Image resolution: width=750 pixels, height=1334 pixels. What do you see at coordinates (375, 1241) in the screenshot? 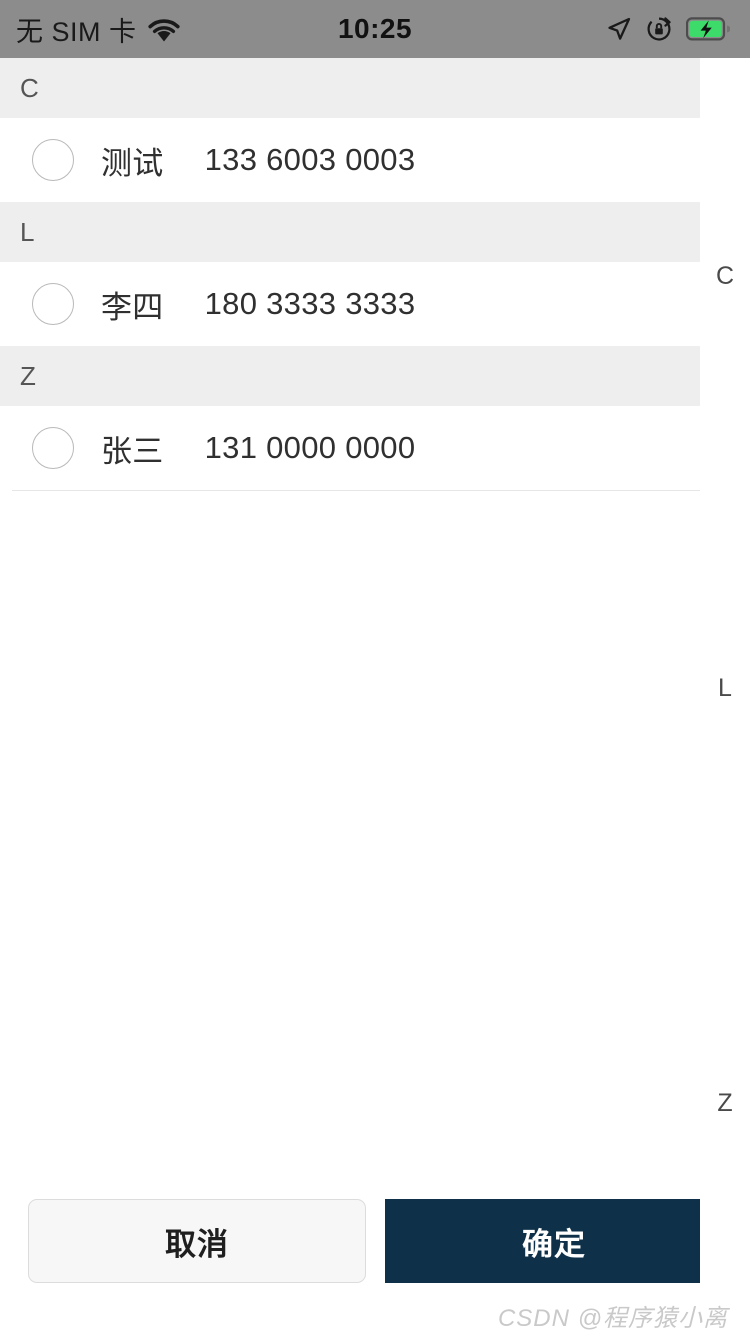
I see `footer-actions: 取消 确定` at bounding box center [375, 1241].